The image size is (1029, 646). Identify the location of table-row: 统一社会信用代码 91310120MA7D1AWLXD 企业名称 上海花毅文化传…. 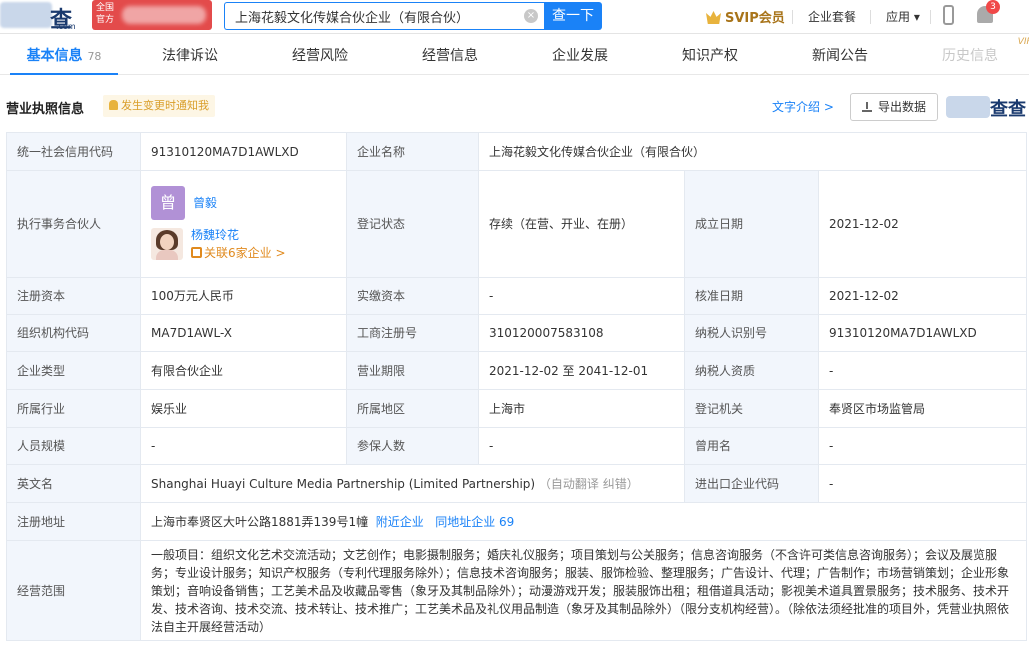
(517, 151).